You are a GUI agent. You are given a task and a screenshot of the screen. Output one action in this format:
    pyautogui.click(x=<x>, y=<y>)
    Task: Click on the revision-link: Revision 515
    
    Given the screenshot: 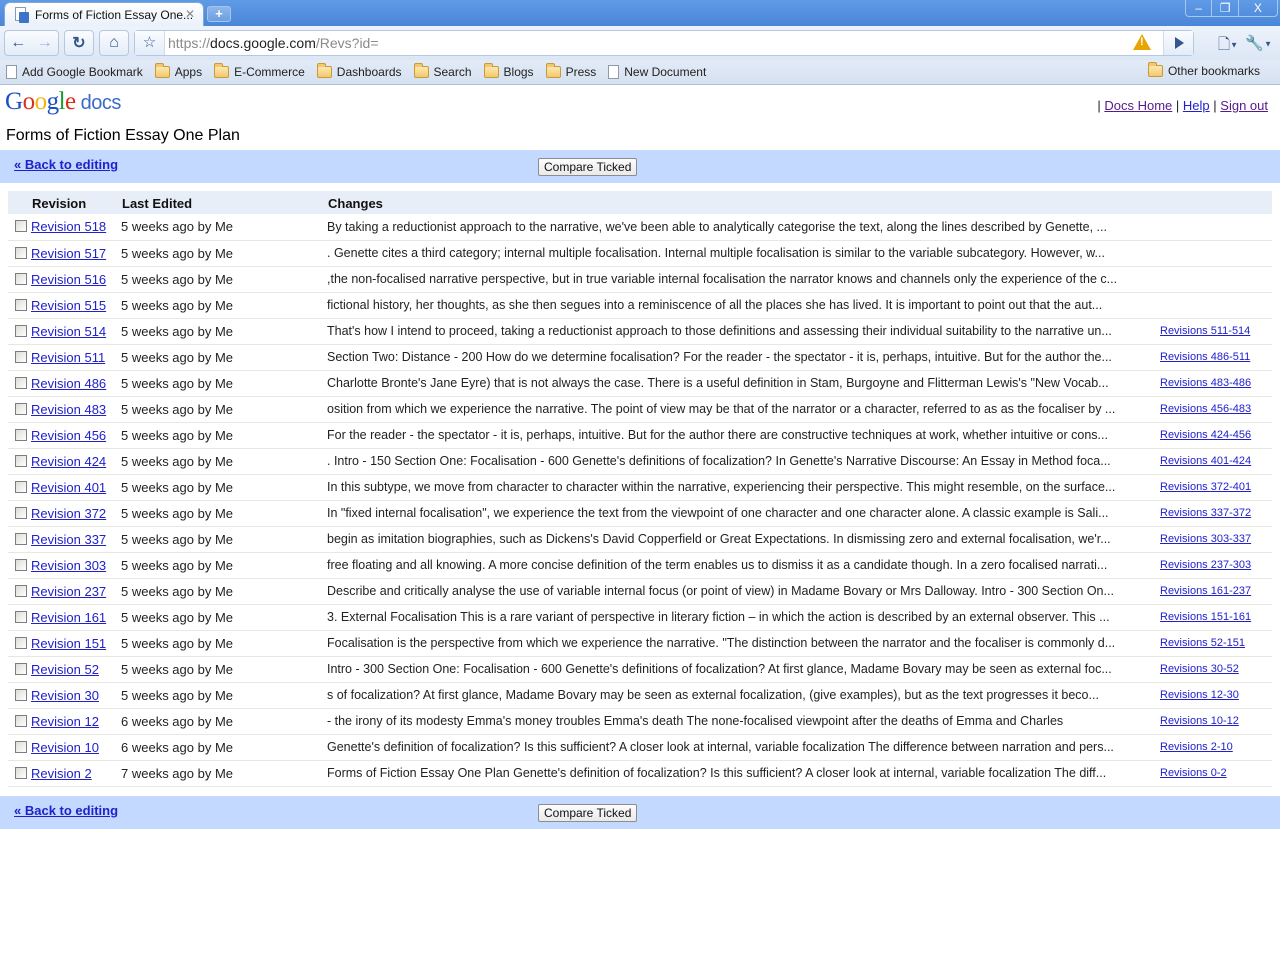 What is the action you would take?
    pyautogui.click(x=68, y=305)
    